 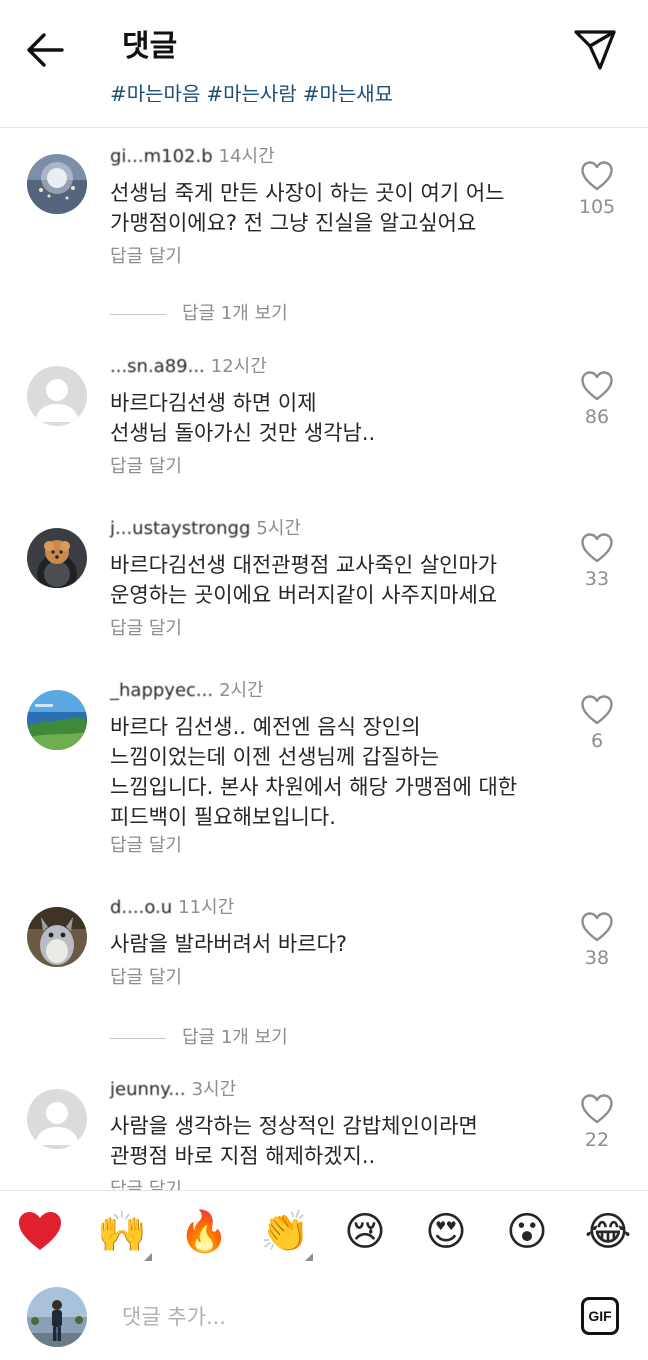 I want to click on comment-text-line: 사람을 발라버려서 바르다?, so click(x=229, y=944).